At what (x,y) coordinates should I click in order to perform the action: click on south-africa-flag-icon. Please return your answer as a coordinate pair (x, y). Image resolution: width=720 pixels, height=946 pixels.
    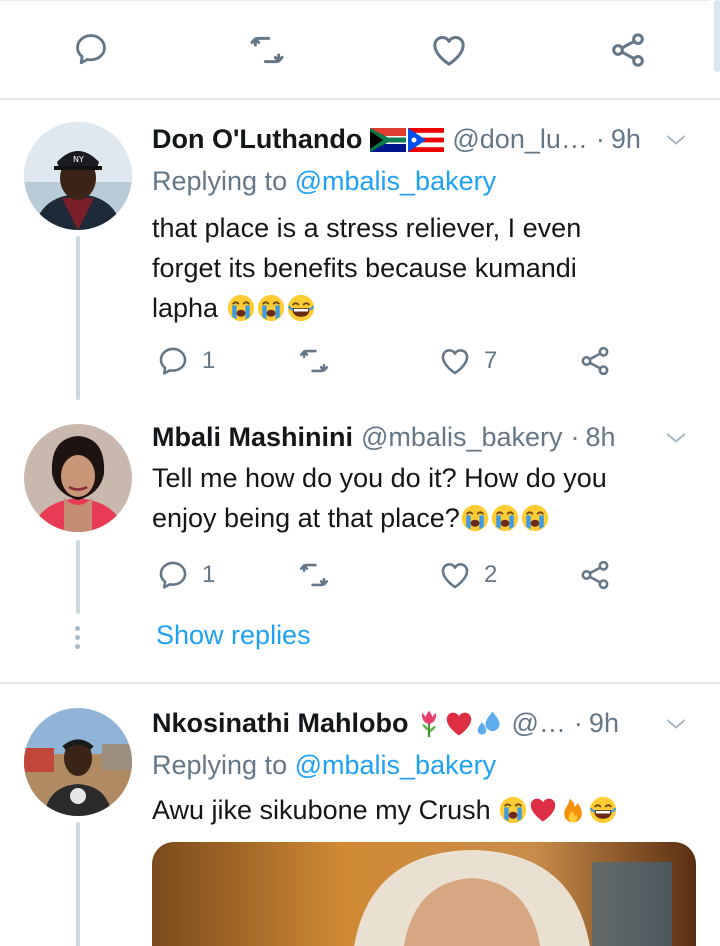
    Looking at the image, I should click on (388, 140).